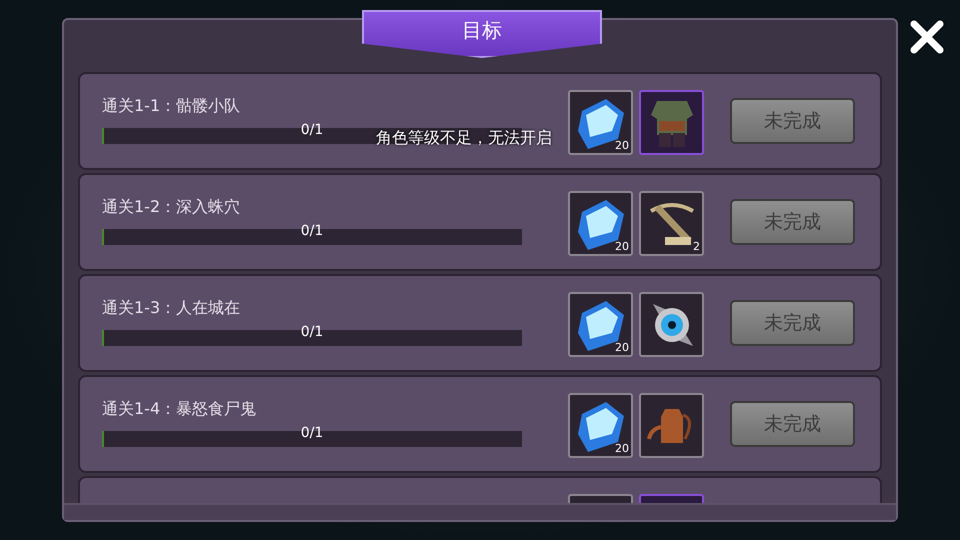 This screenshot has width=960, height=540. Describe the element at coordinates (464, 138) in the screenshot. I see `notice-text: 角色等级不足，无法开启` at that location.